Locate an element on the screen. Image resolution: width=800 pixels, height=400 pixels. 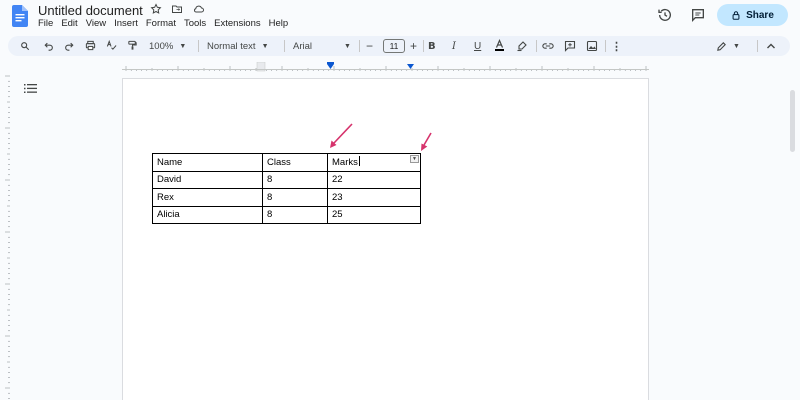
highlight-icon is located at coordinates (522, 46).